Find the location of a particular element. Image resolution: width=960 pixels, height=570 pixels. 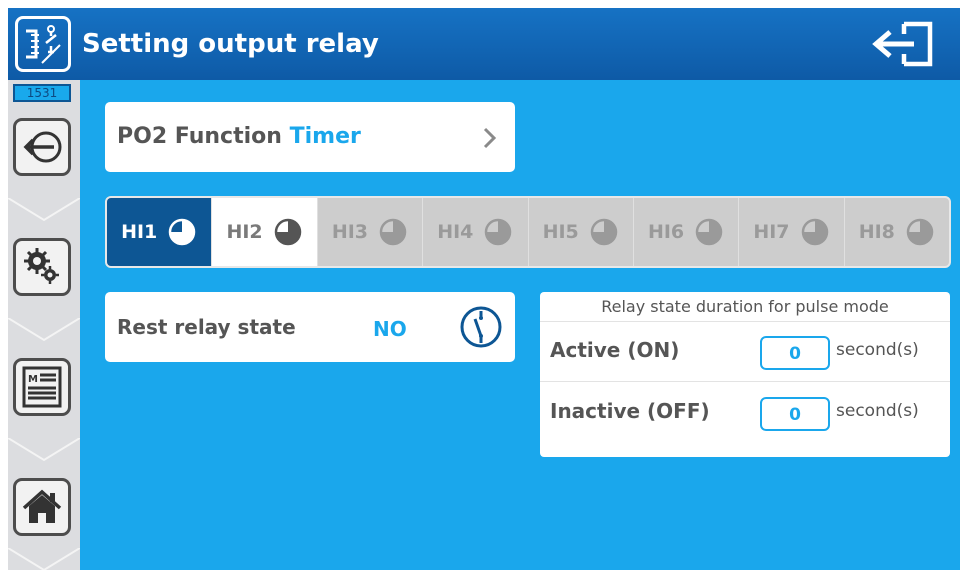

inactive-duration-input: 0 is located at coordinates (795, 414).